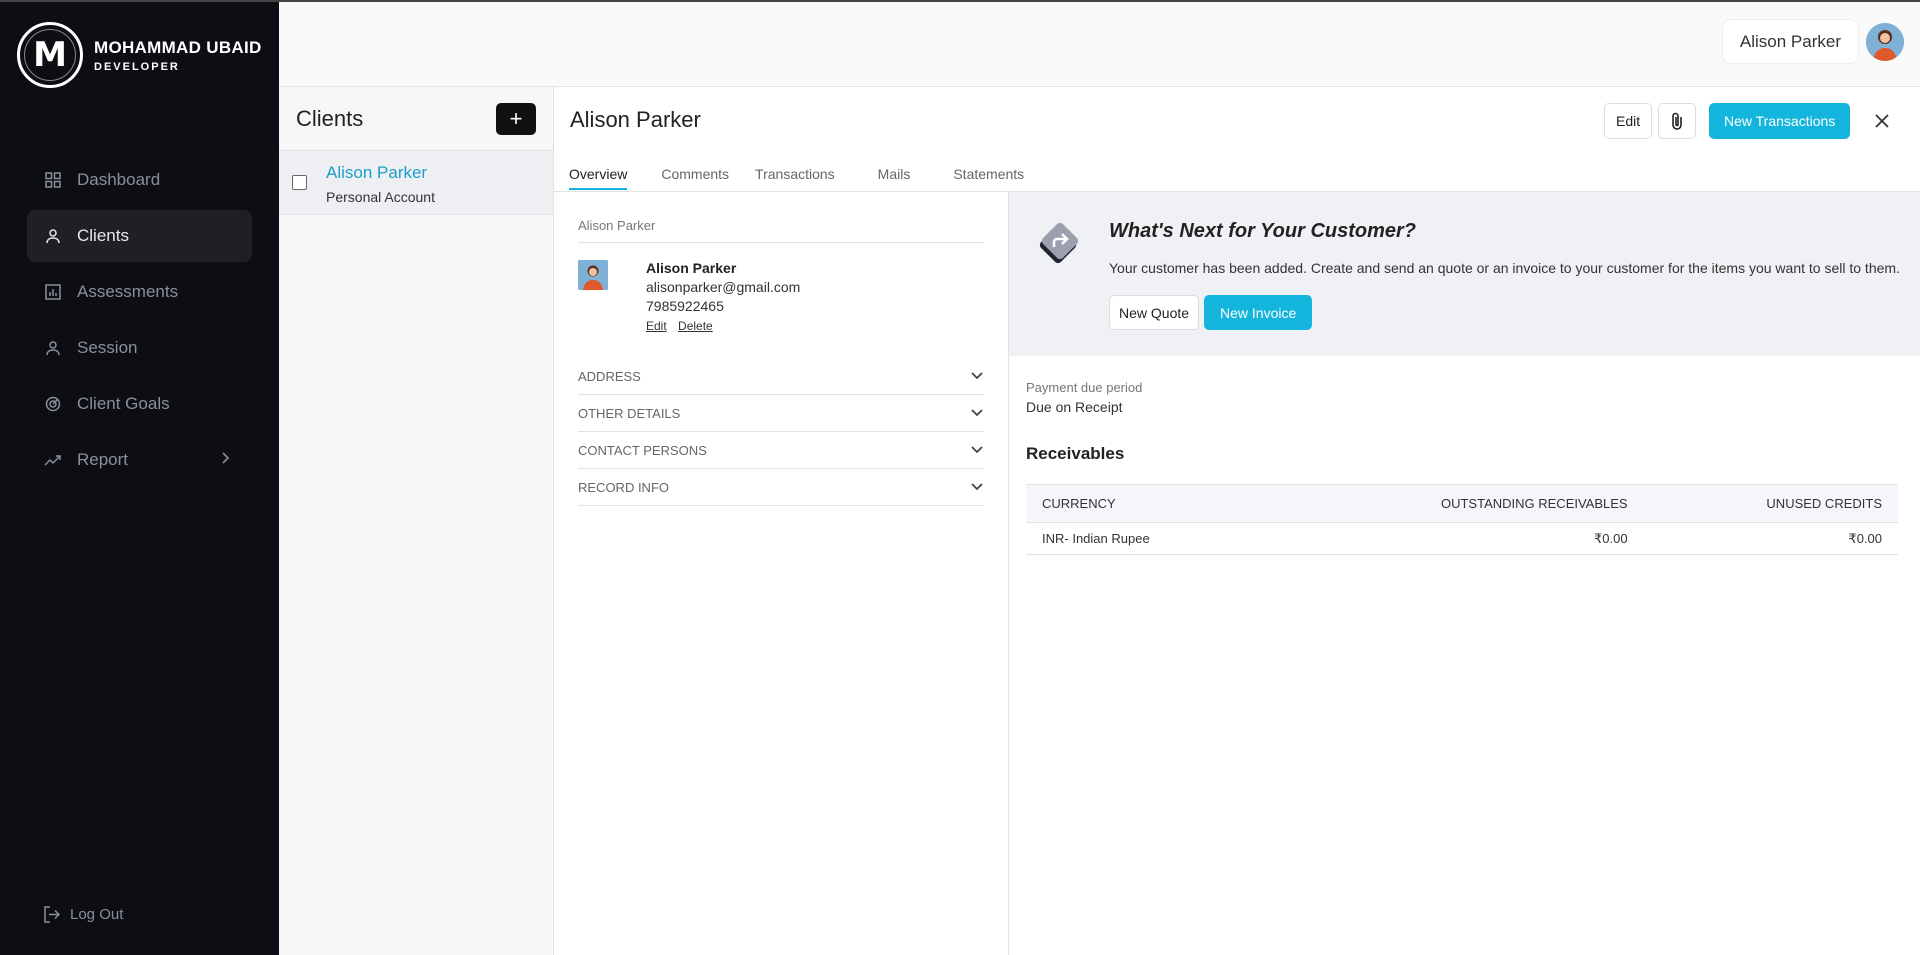  I want to click on tab-overview: Overview, so click(598, 178).